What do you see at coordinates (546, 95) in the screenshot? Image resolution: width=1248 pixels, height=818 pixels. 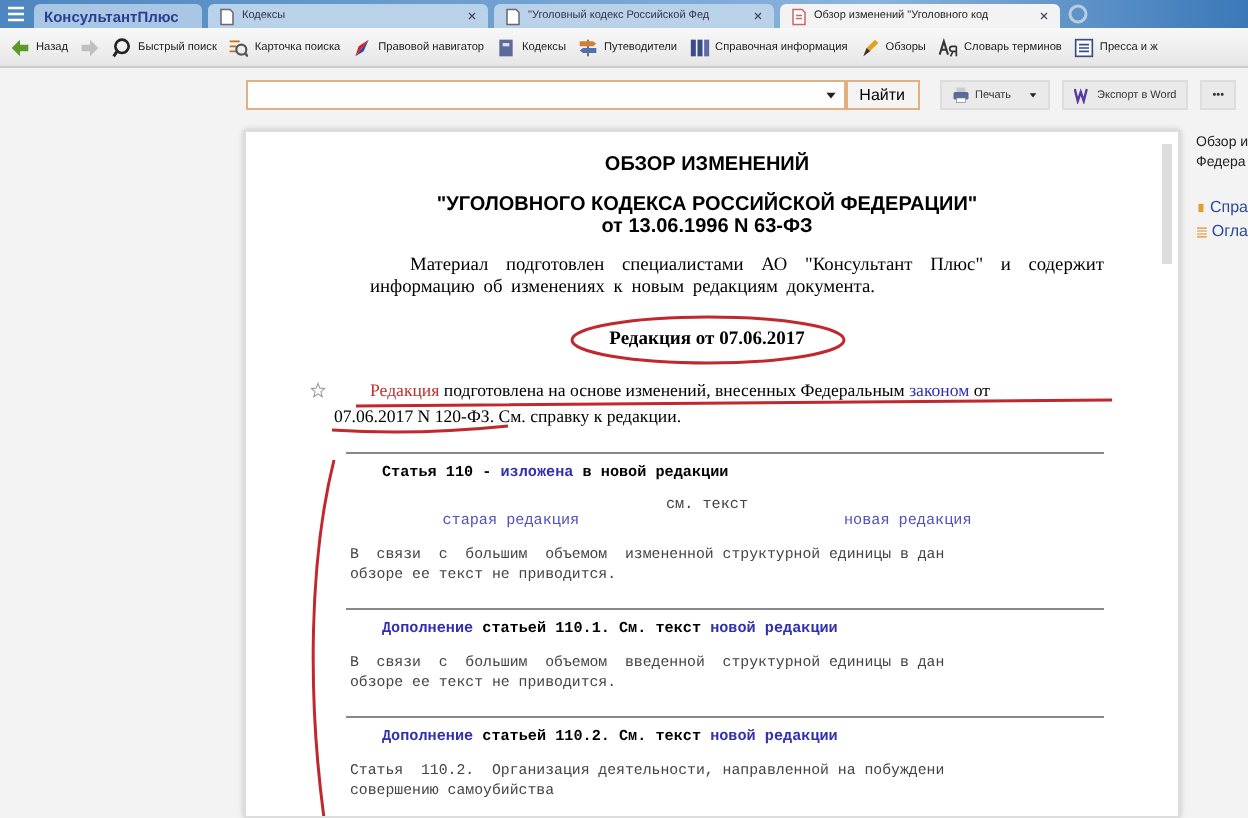 I see `search-field` at bounding box center [546, 95].